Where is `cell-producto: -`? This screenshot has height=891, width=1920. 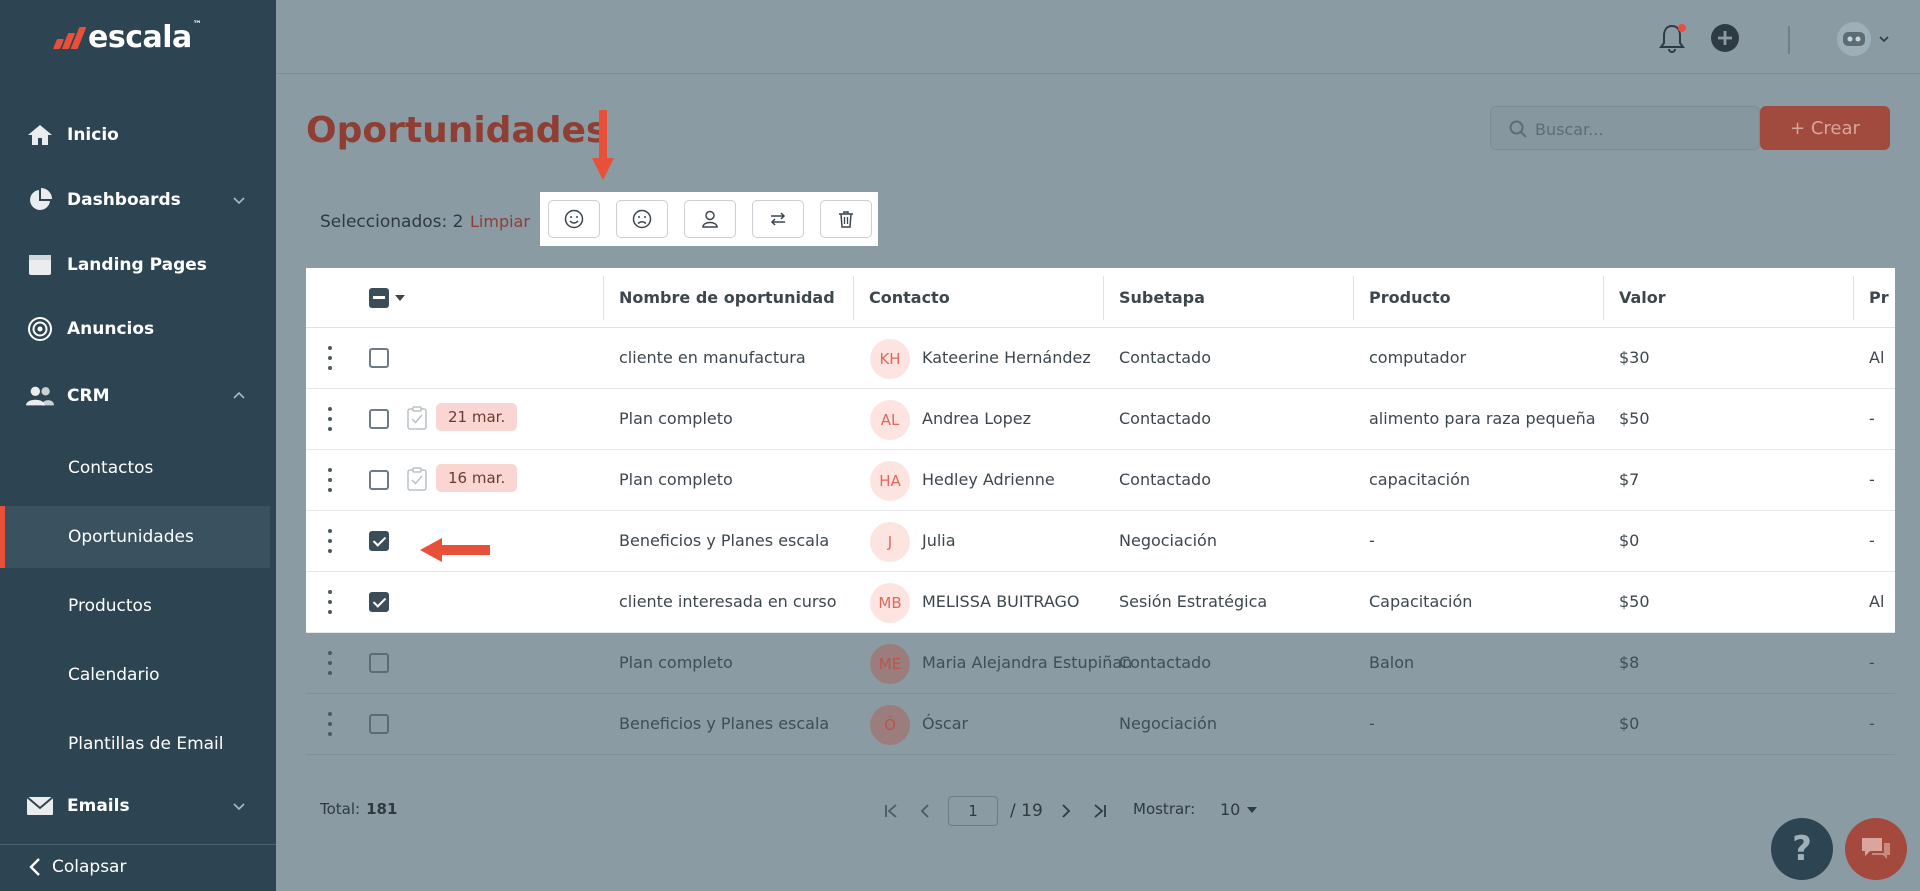
cell-producto: - is located at coordinates (1372, 540).